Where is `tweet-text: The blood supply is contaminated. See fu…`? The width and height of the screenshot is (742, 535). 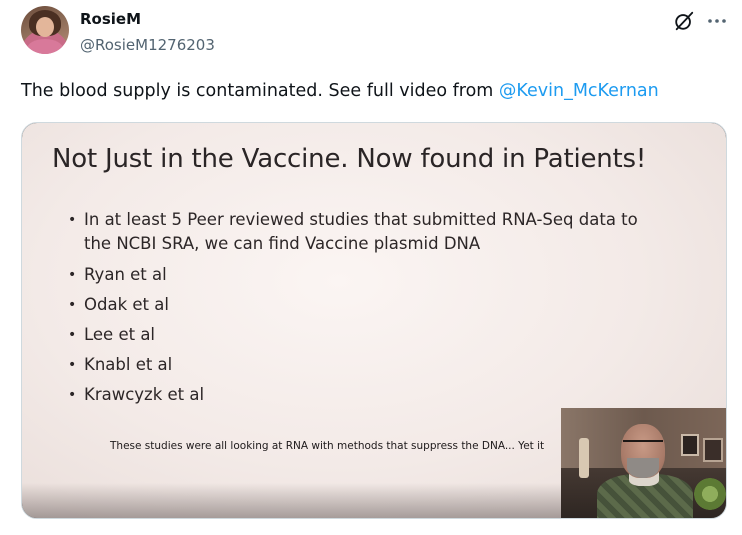 tweet-text: The blood supply is contaminated. See fu… is located at coordinates (340, 91).